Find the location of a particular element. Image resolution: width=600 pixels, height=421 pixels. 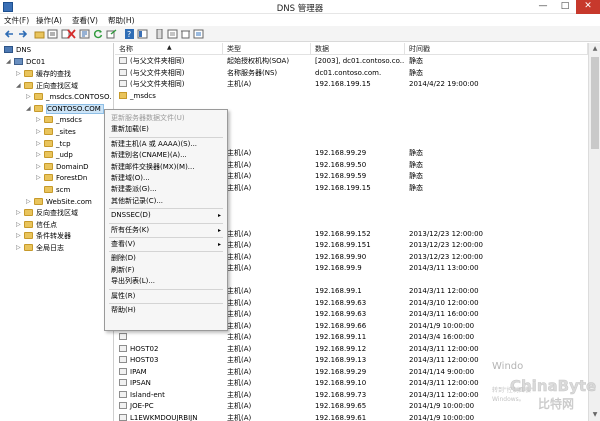

context-menu-item: 帮助(H) is located at coordinates (166, 310).